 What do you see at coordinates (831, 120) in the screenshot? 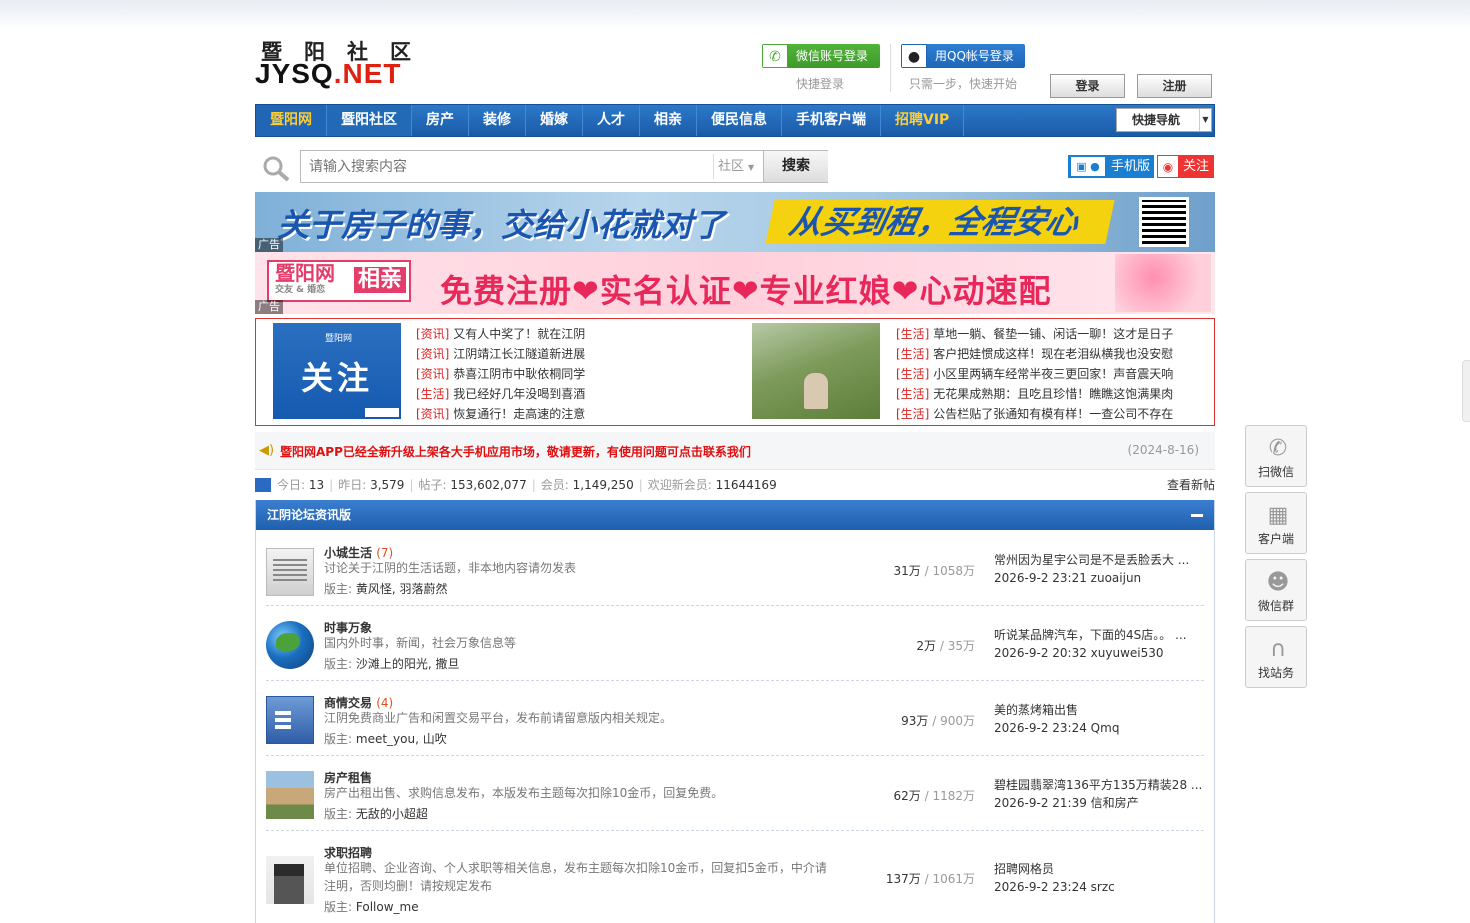
I see `nav-item-mobile-client: 手机客户端` at bounding box center [831, 120].